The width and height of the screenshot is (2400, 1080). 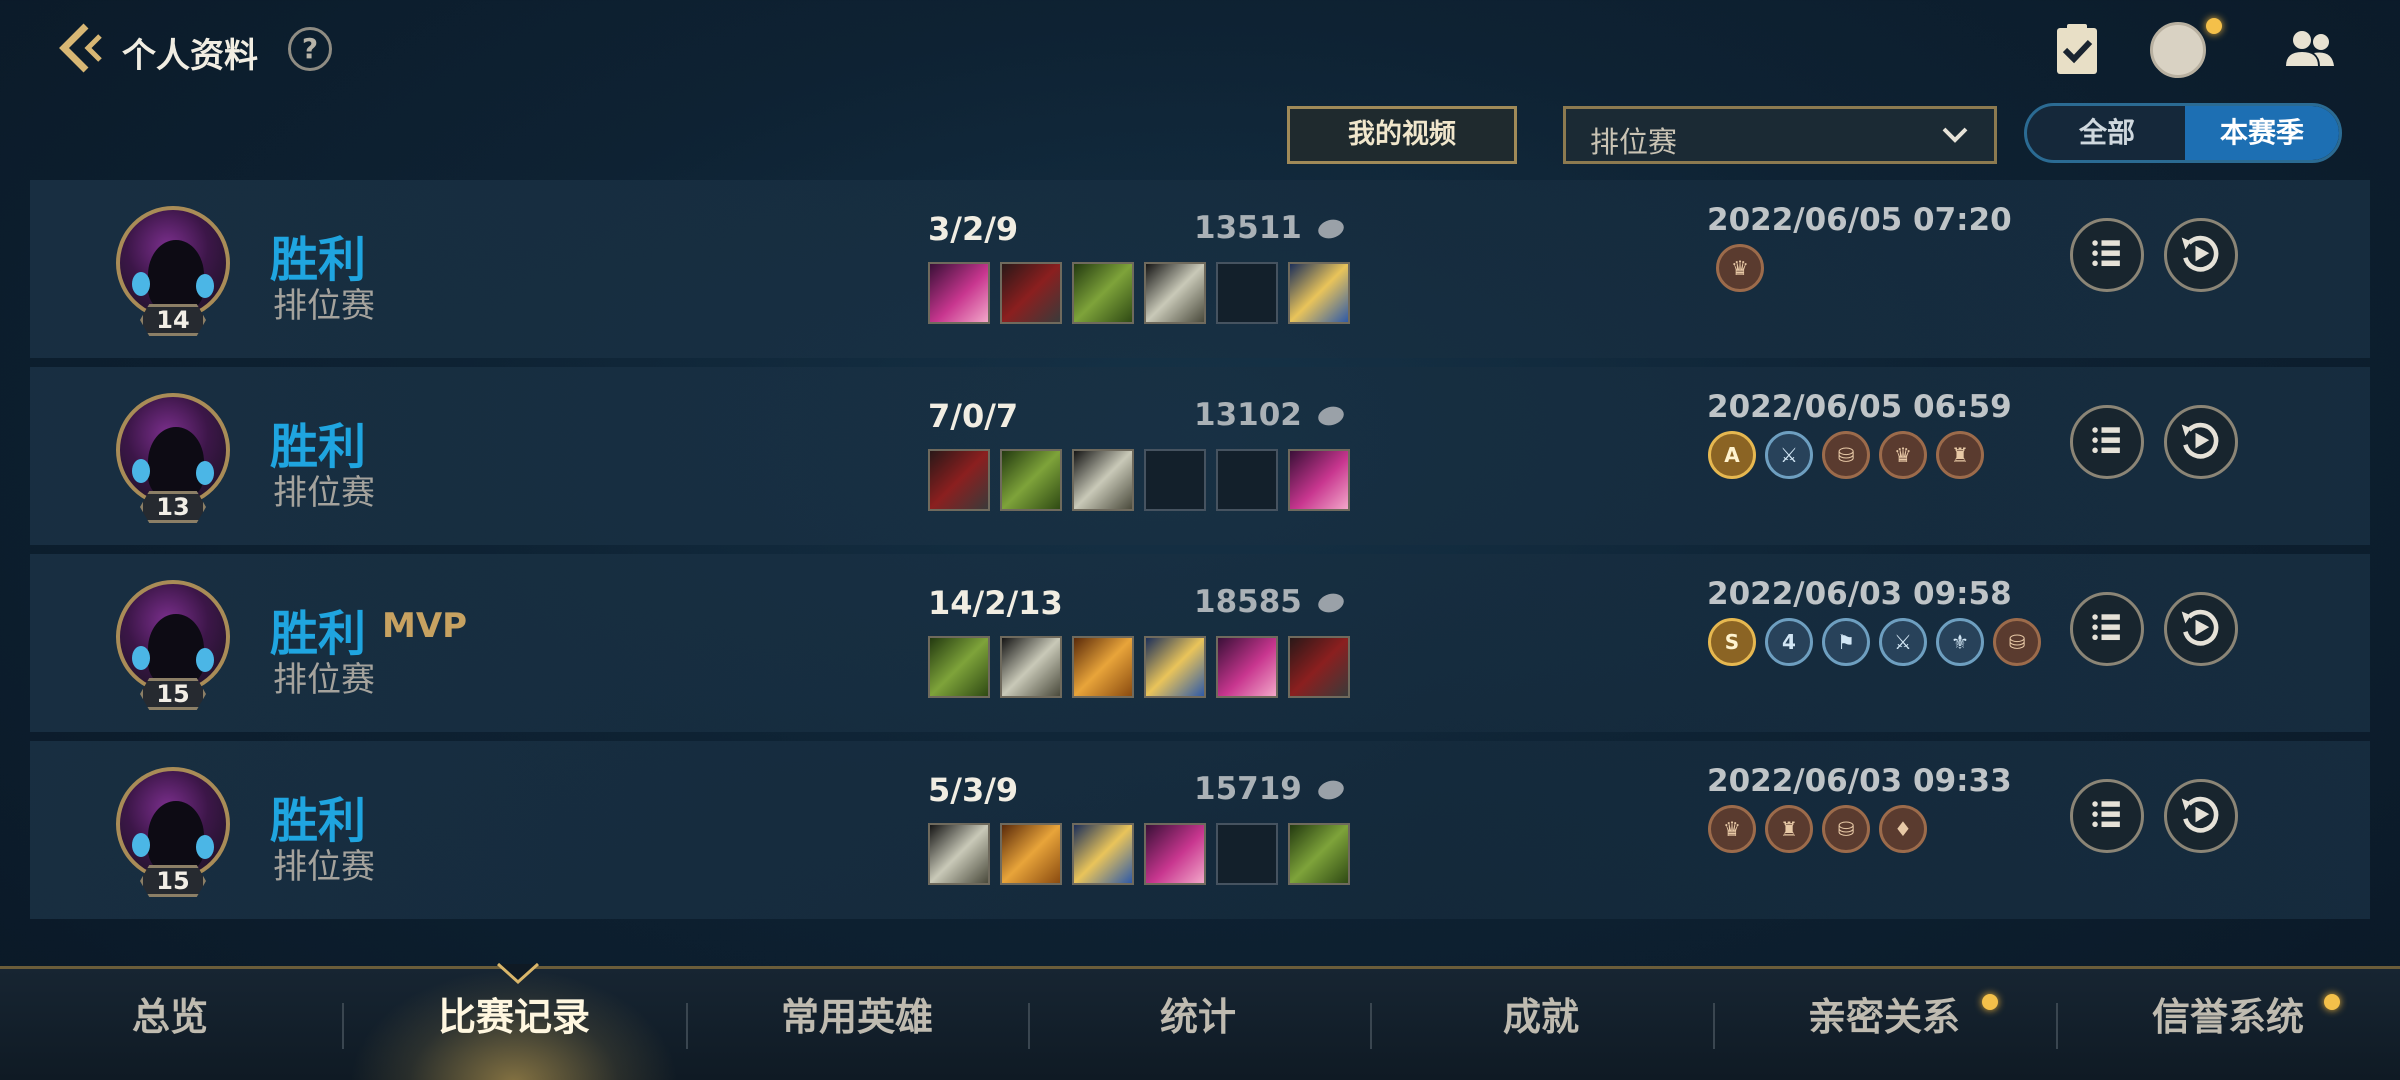 What do you see at coordinates (1248, 415) in the screenshot?
I see `gold-earned: 13102` at bounding box center [1248, 415].